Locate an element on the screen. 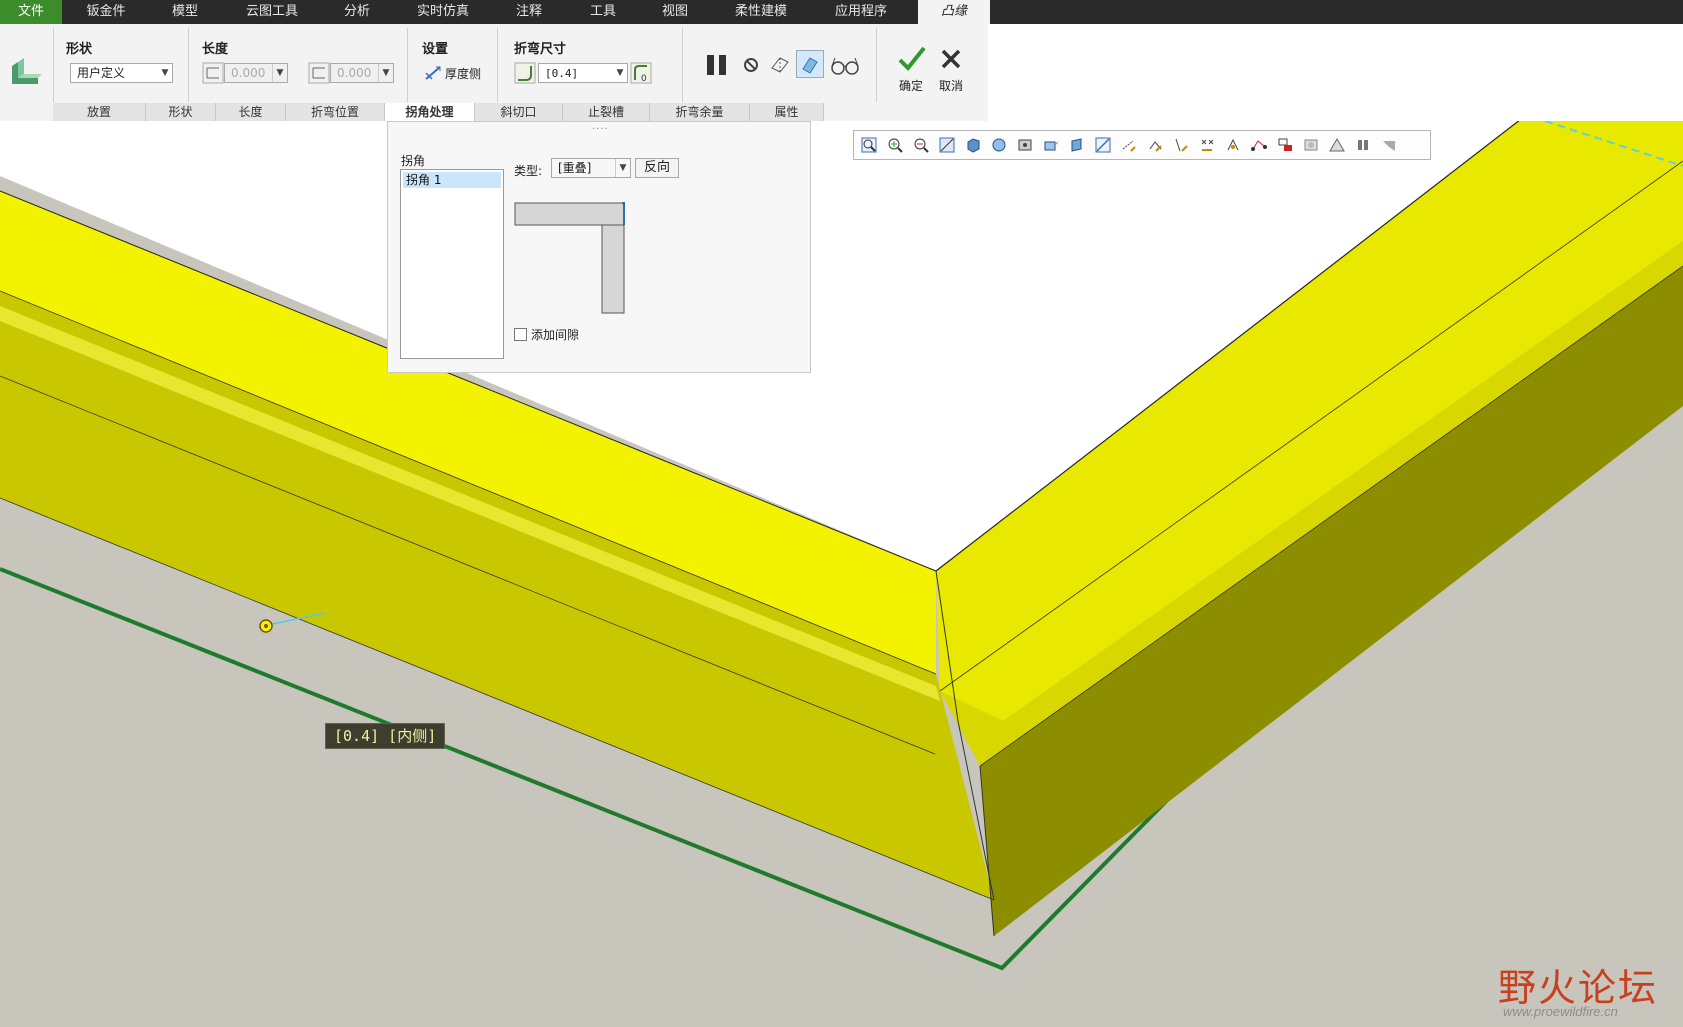  zoom-in-icon is located at coordinates (895, 145).